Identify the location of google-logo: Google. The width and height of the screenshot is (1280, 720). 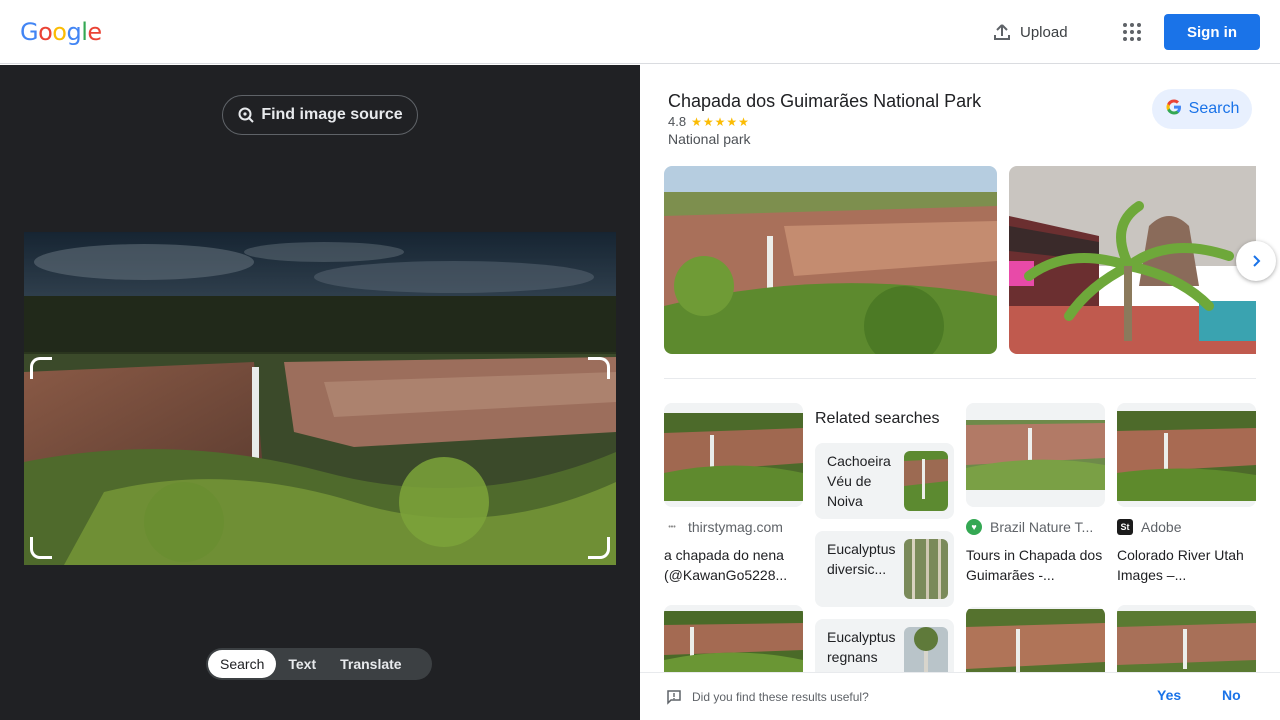
(61, 32).